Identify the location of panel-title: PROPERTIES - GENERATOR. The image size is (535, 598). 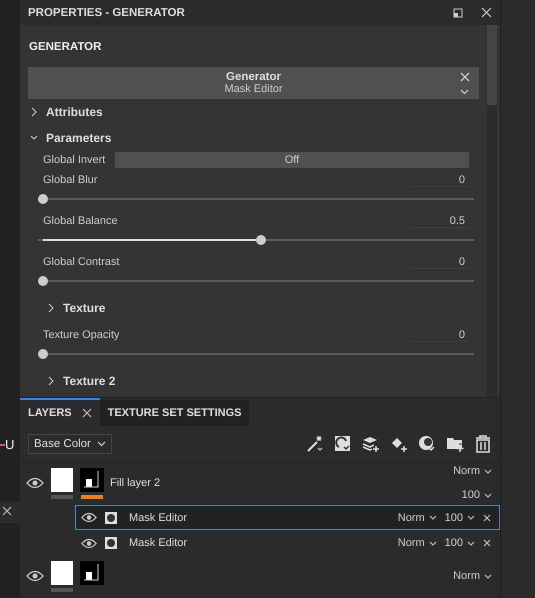
(107, 12).